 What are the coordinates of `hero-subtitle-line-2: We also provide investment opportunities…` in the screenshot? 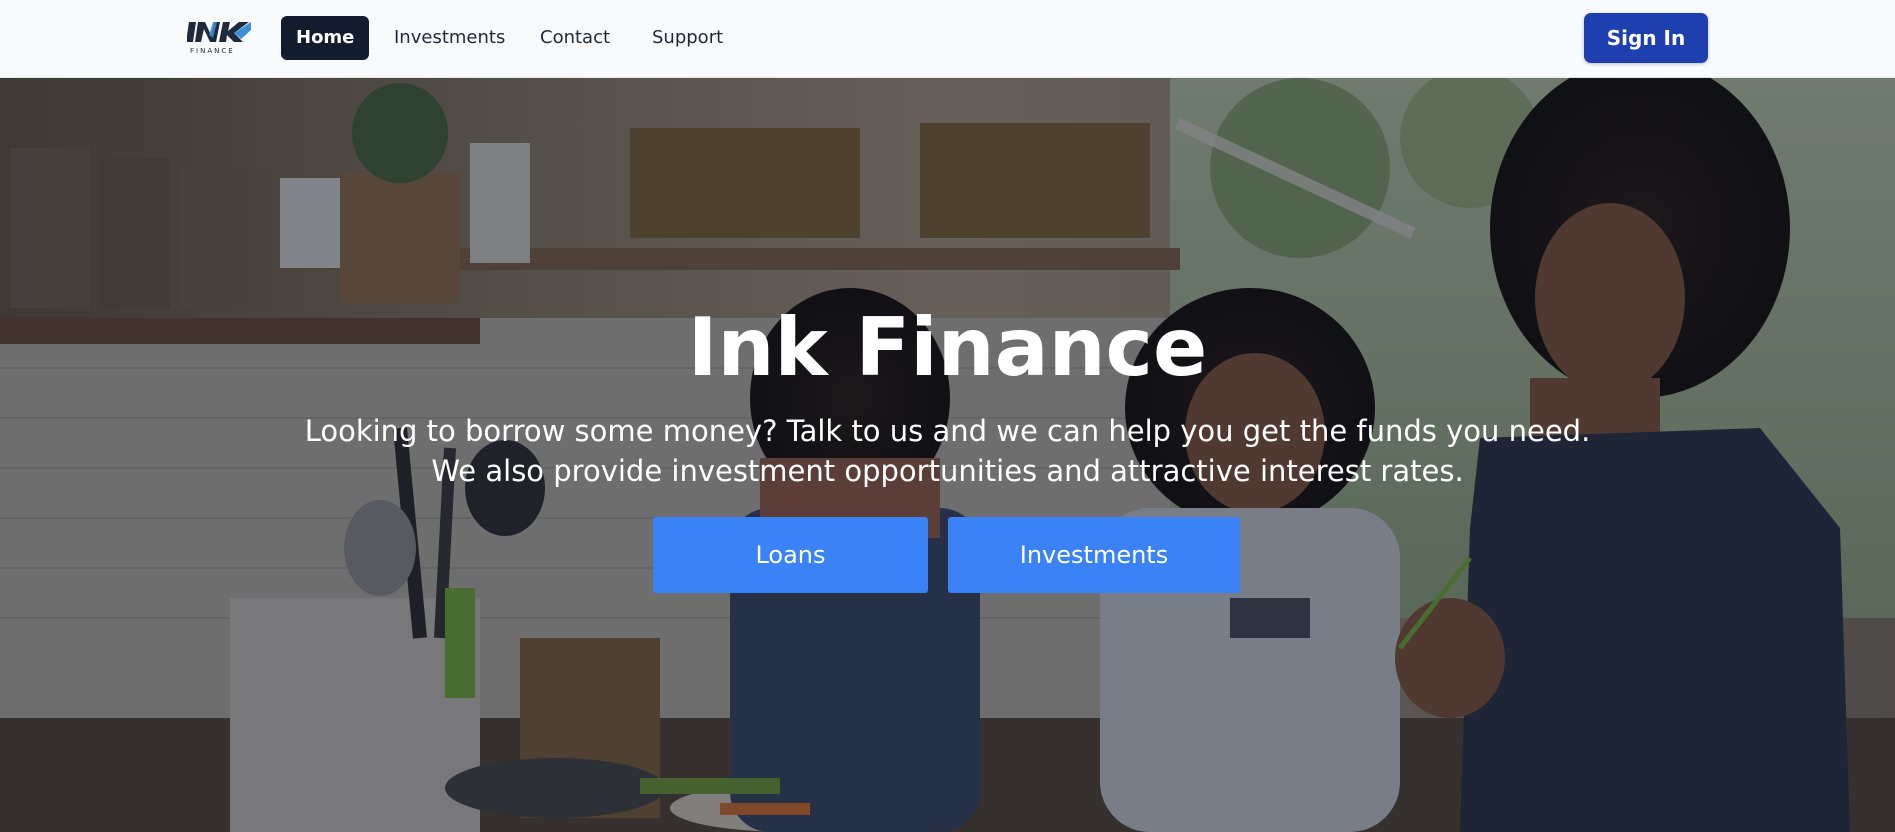 It's located at (947, 471).